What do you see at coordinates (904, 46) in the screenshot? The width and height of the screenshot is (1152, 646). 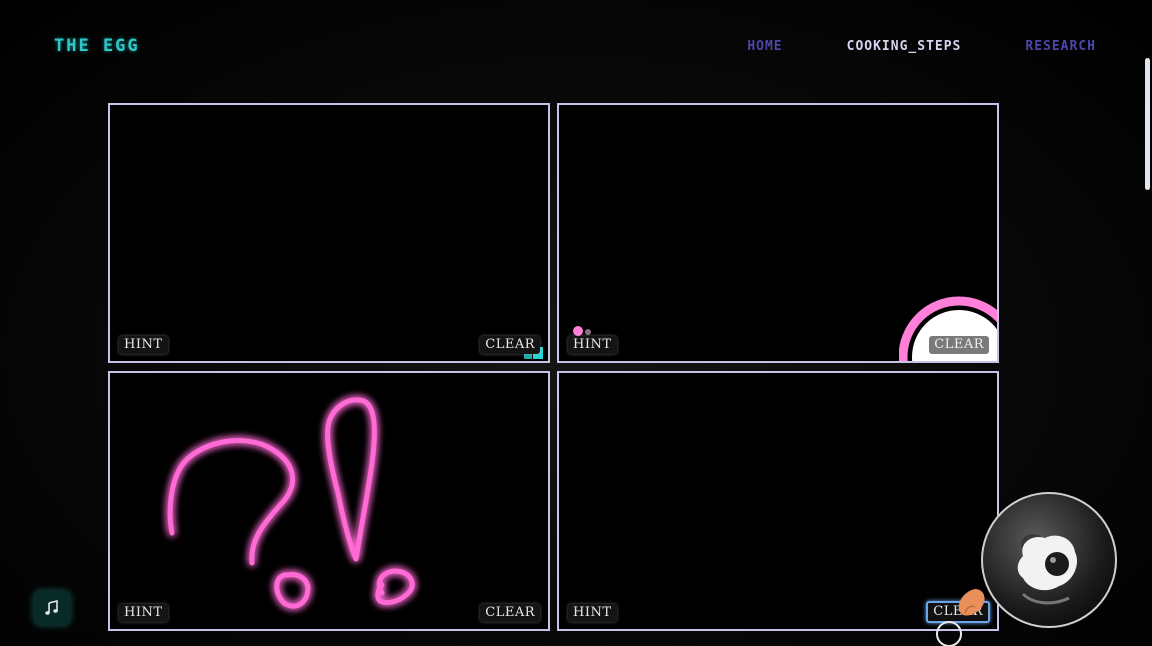 I see `nav-cooking-steps-link: COOKING_STEPS` at bounding box center [904, 46].